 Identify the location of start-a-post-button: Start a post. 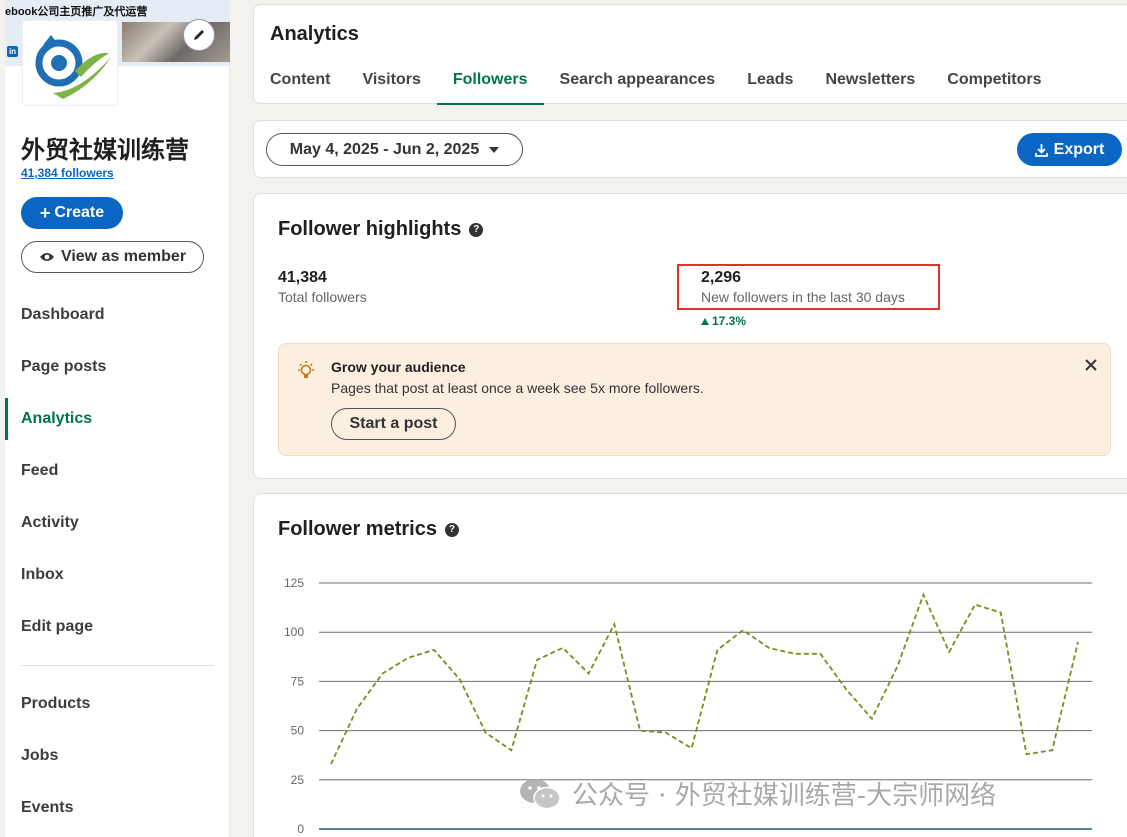
(393, 424).